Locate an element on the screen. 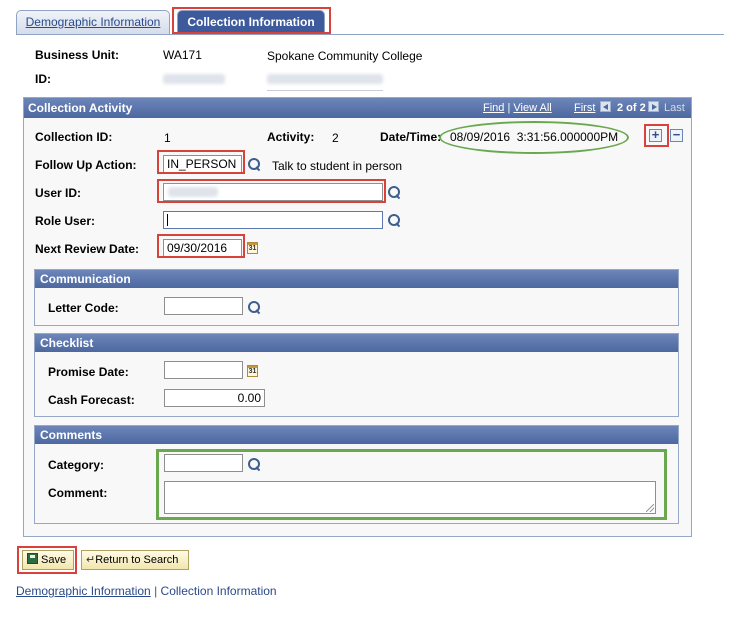  letter-code-label: Letter Code: is located at coordinates (83, 308).